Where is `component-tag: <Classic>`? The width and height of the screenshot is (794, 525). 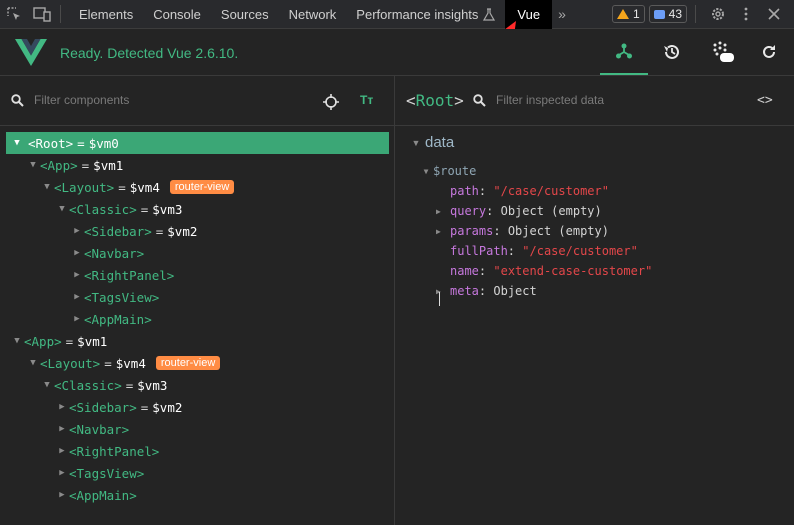 component-tag: <Classic> is located at coordinates (103, 209).